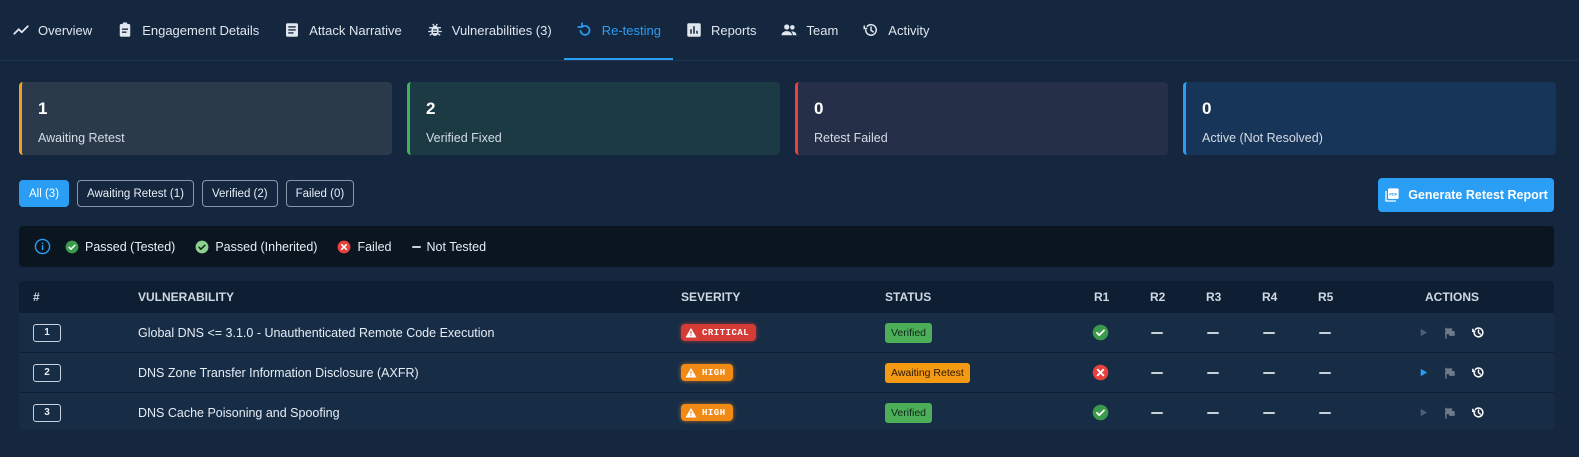 The image size is (1579, 457). Describe the element at coordinates (292, 30) in the screenshot. I see `document-icon` at that location.